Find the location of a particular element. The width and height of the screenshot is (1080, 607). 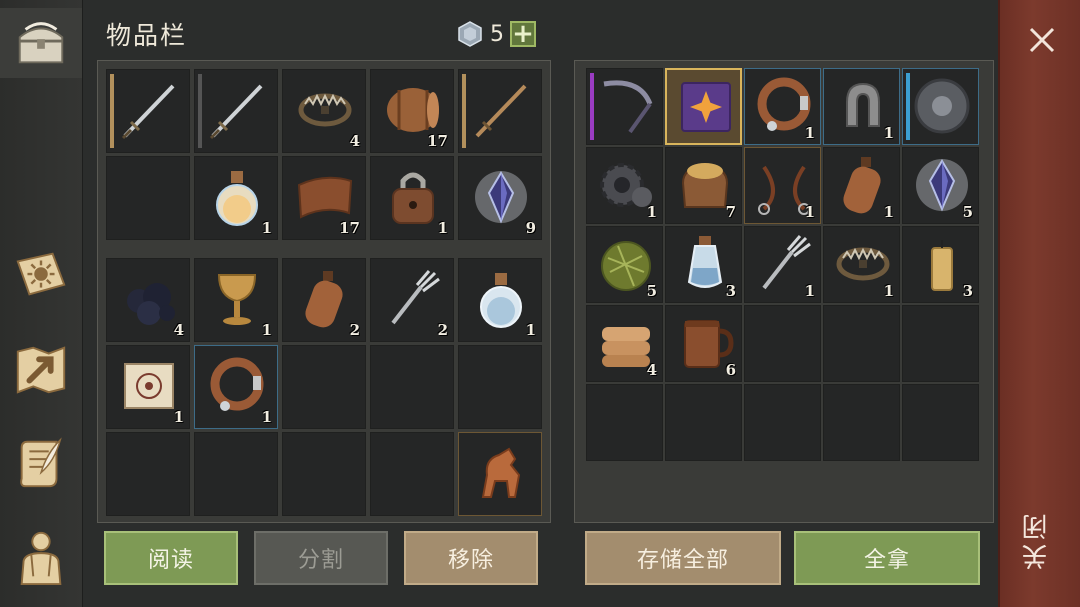

spellbook-icon is located at coordinates (706, 107).